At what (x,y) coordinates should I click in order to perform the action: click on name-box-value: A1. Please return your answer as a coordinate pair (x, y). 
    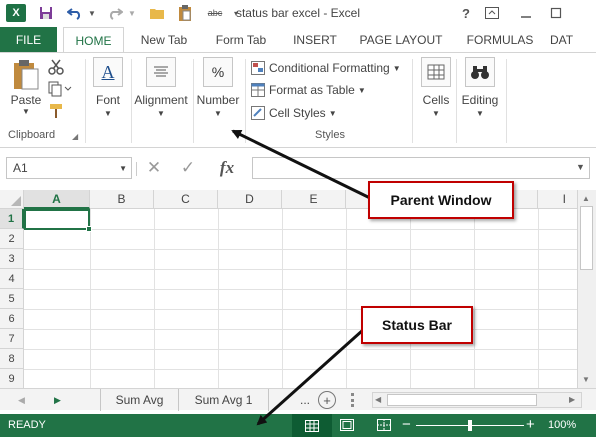
    Looking at the image, I should click on (20, 168).